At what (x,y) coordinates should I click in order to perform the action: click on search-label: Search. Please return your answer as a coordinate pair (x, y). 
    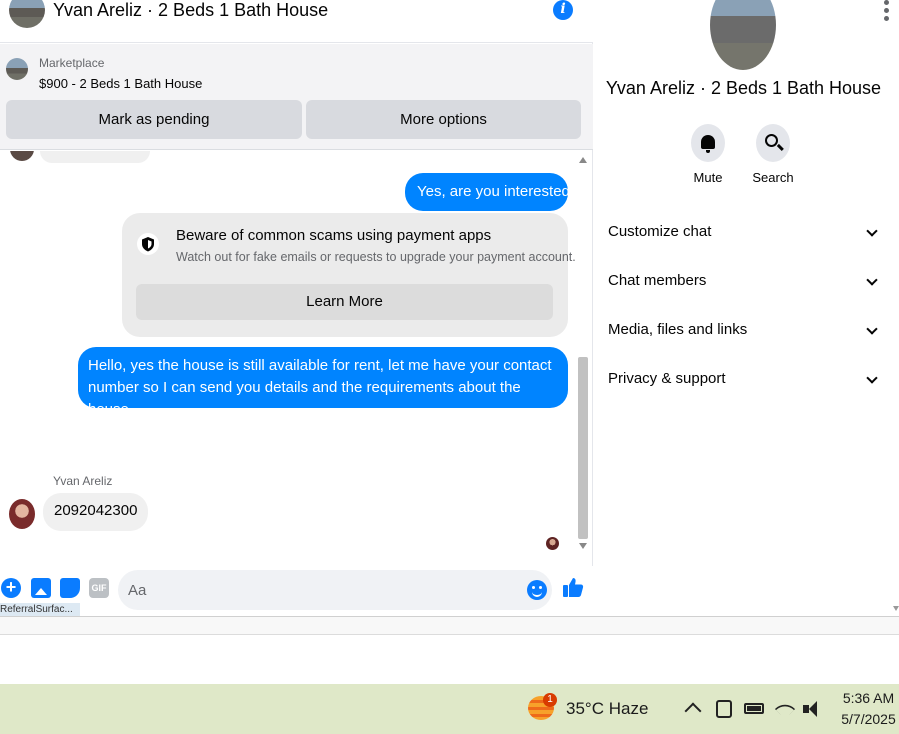
    Looking at the image, I should click on (773, 177).